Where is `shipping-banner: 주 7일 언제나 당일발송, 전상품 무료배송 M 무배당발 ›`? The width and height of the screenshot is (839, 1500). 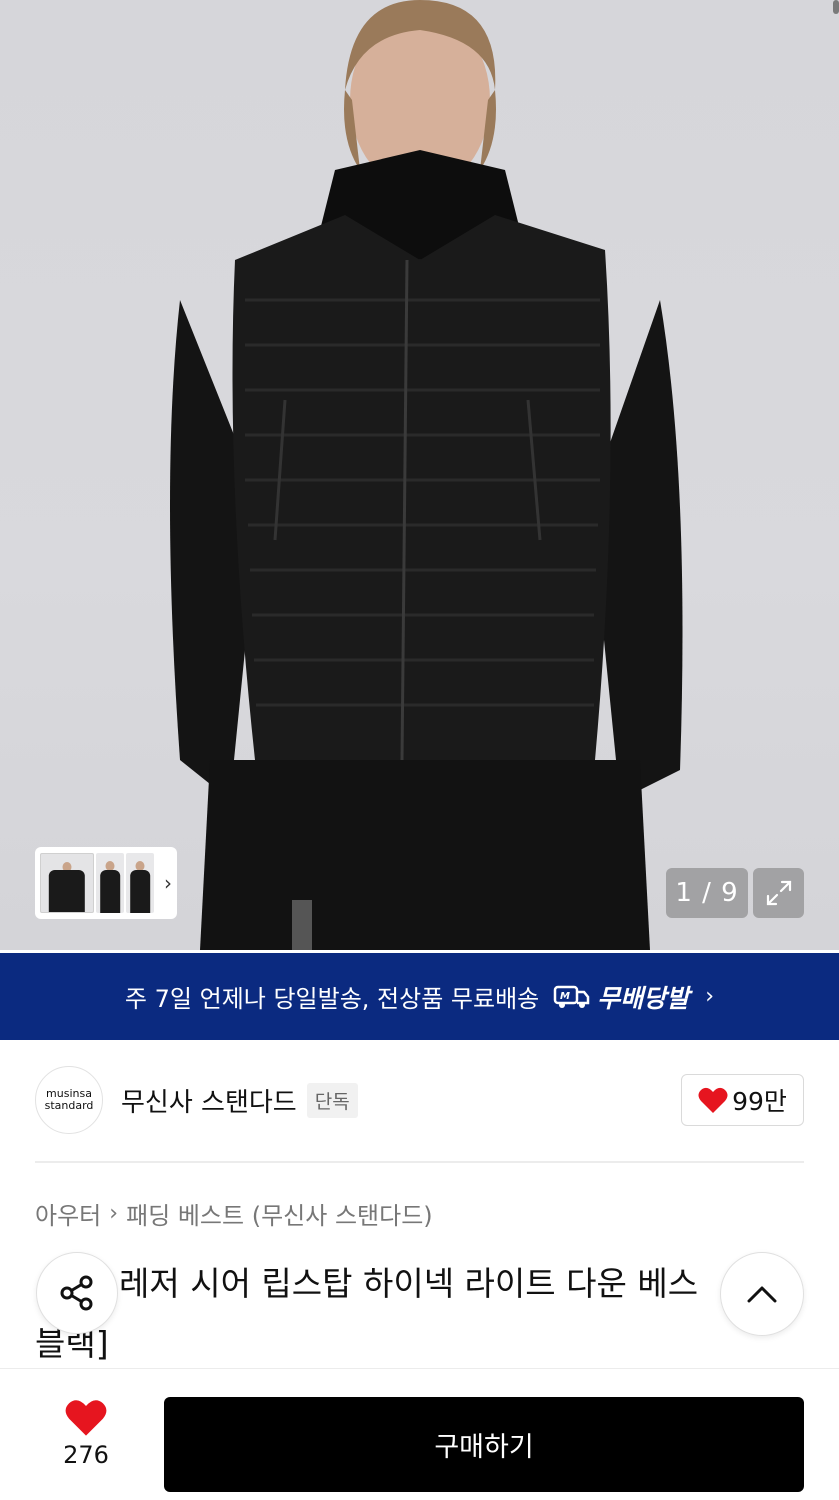 shipping-banner: 주 7일 언제나 당일발송, 전상품 무료배송 M 무배당발 › is located at coordinates (419, 996).